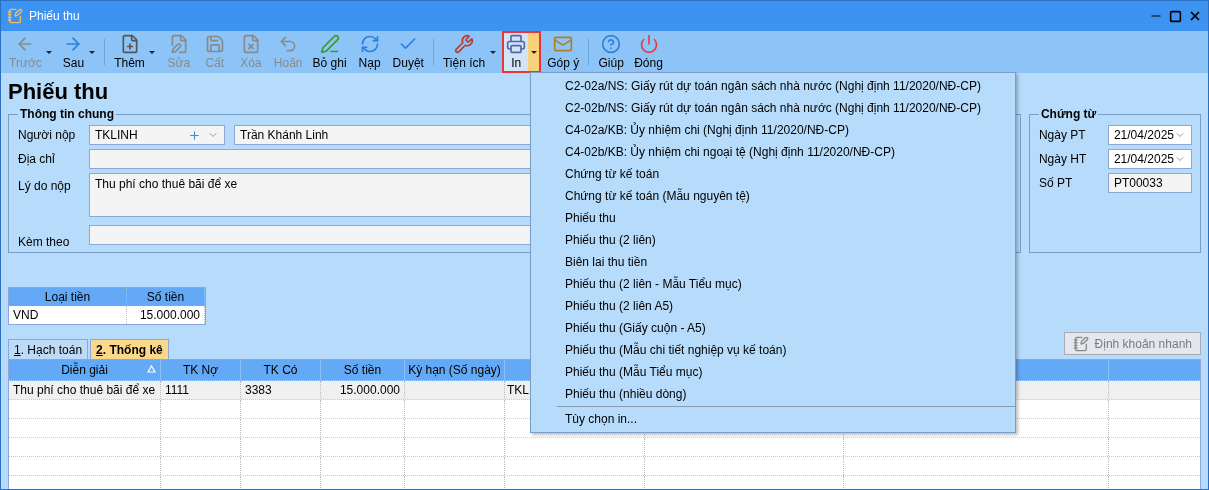  I want to click on group-title: Chứng từ, so click(1068, 114).